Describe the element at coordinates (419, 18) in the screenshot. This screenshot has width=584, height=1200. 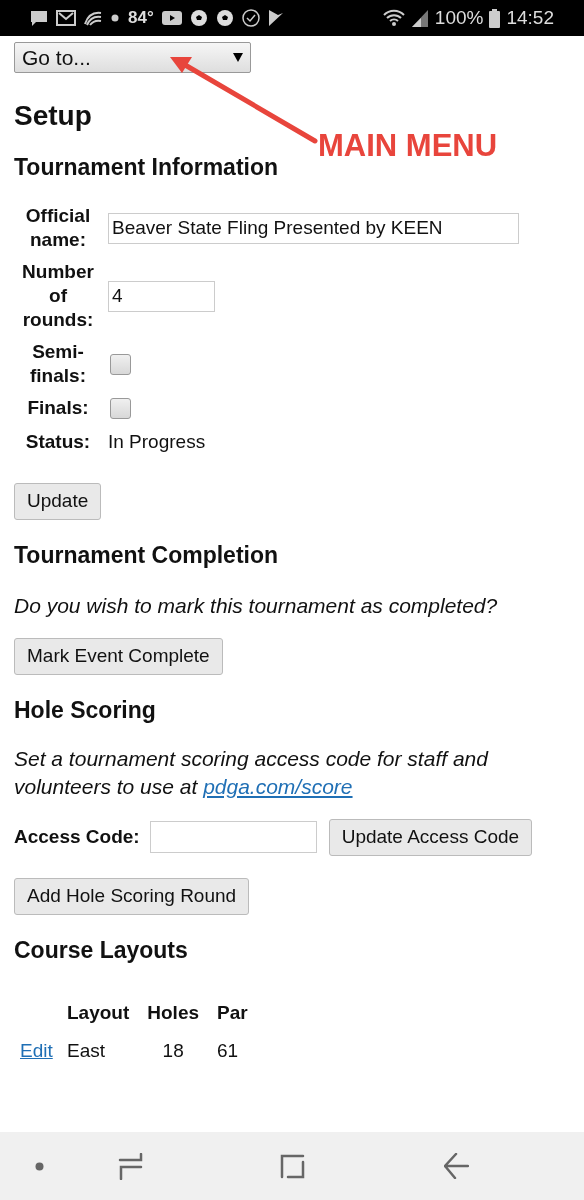
I see `signal-icon` at that location.